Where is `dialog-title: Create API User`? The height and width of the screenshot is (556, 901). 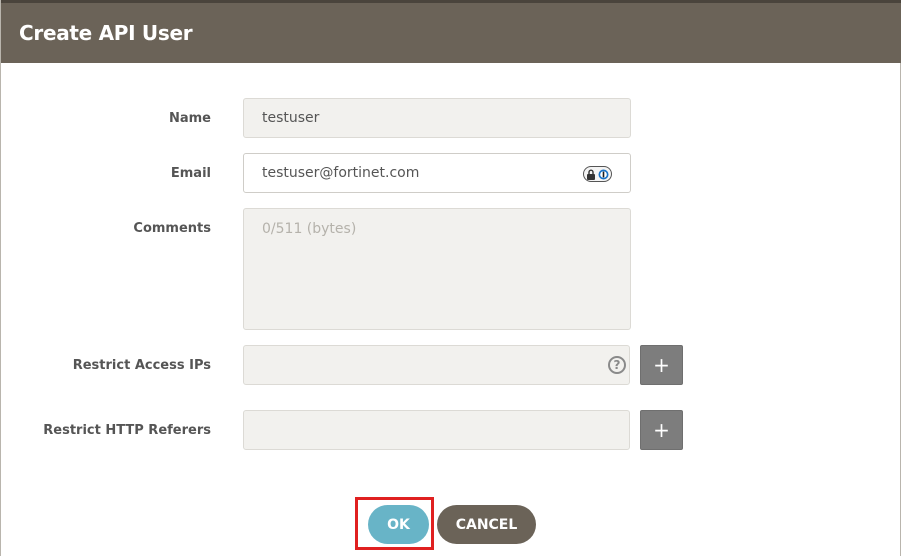 dialog-title: Create API User is located at coordinates (106, 33).